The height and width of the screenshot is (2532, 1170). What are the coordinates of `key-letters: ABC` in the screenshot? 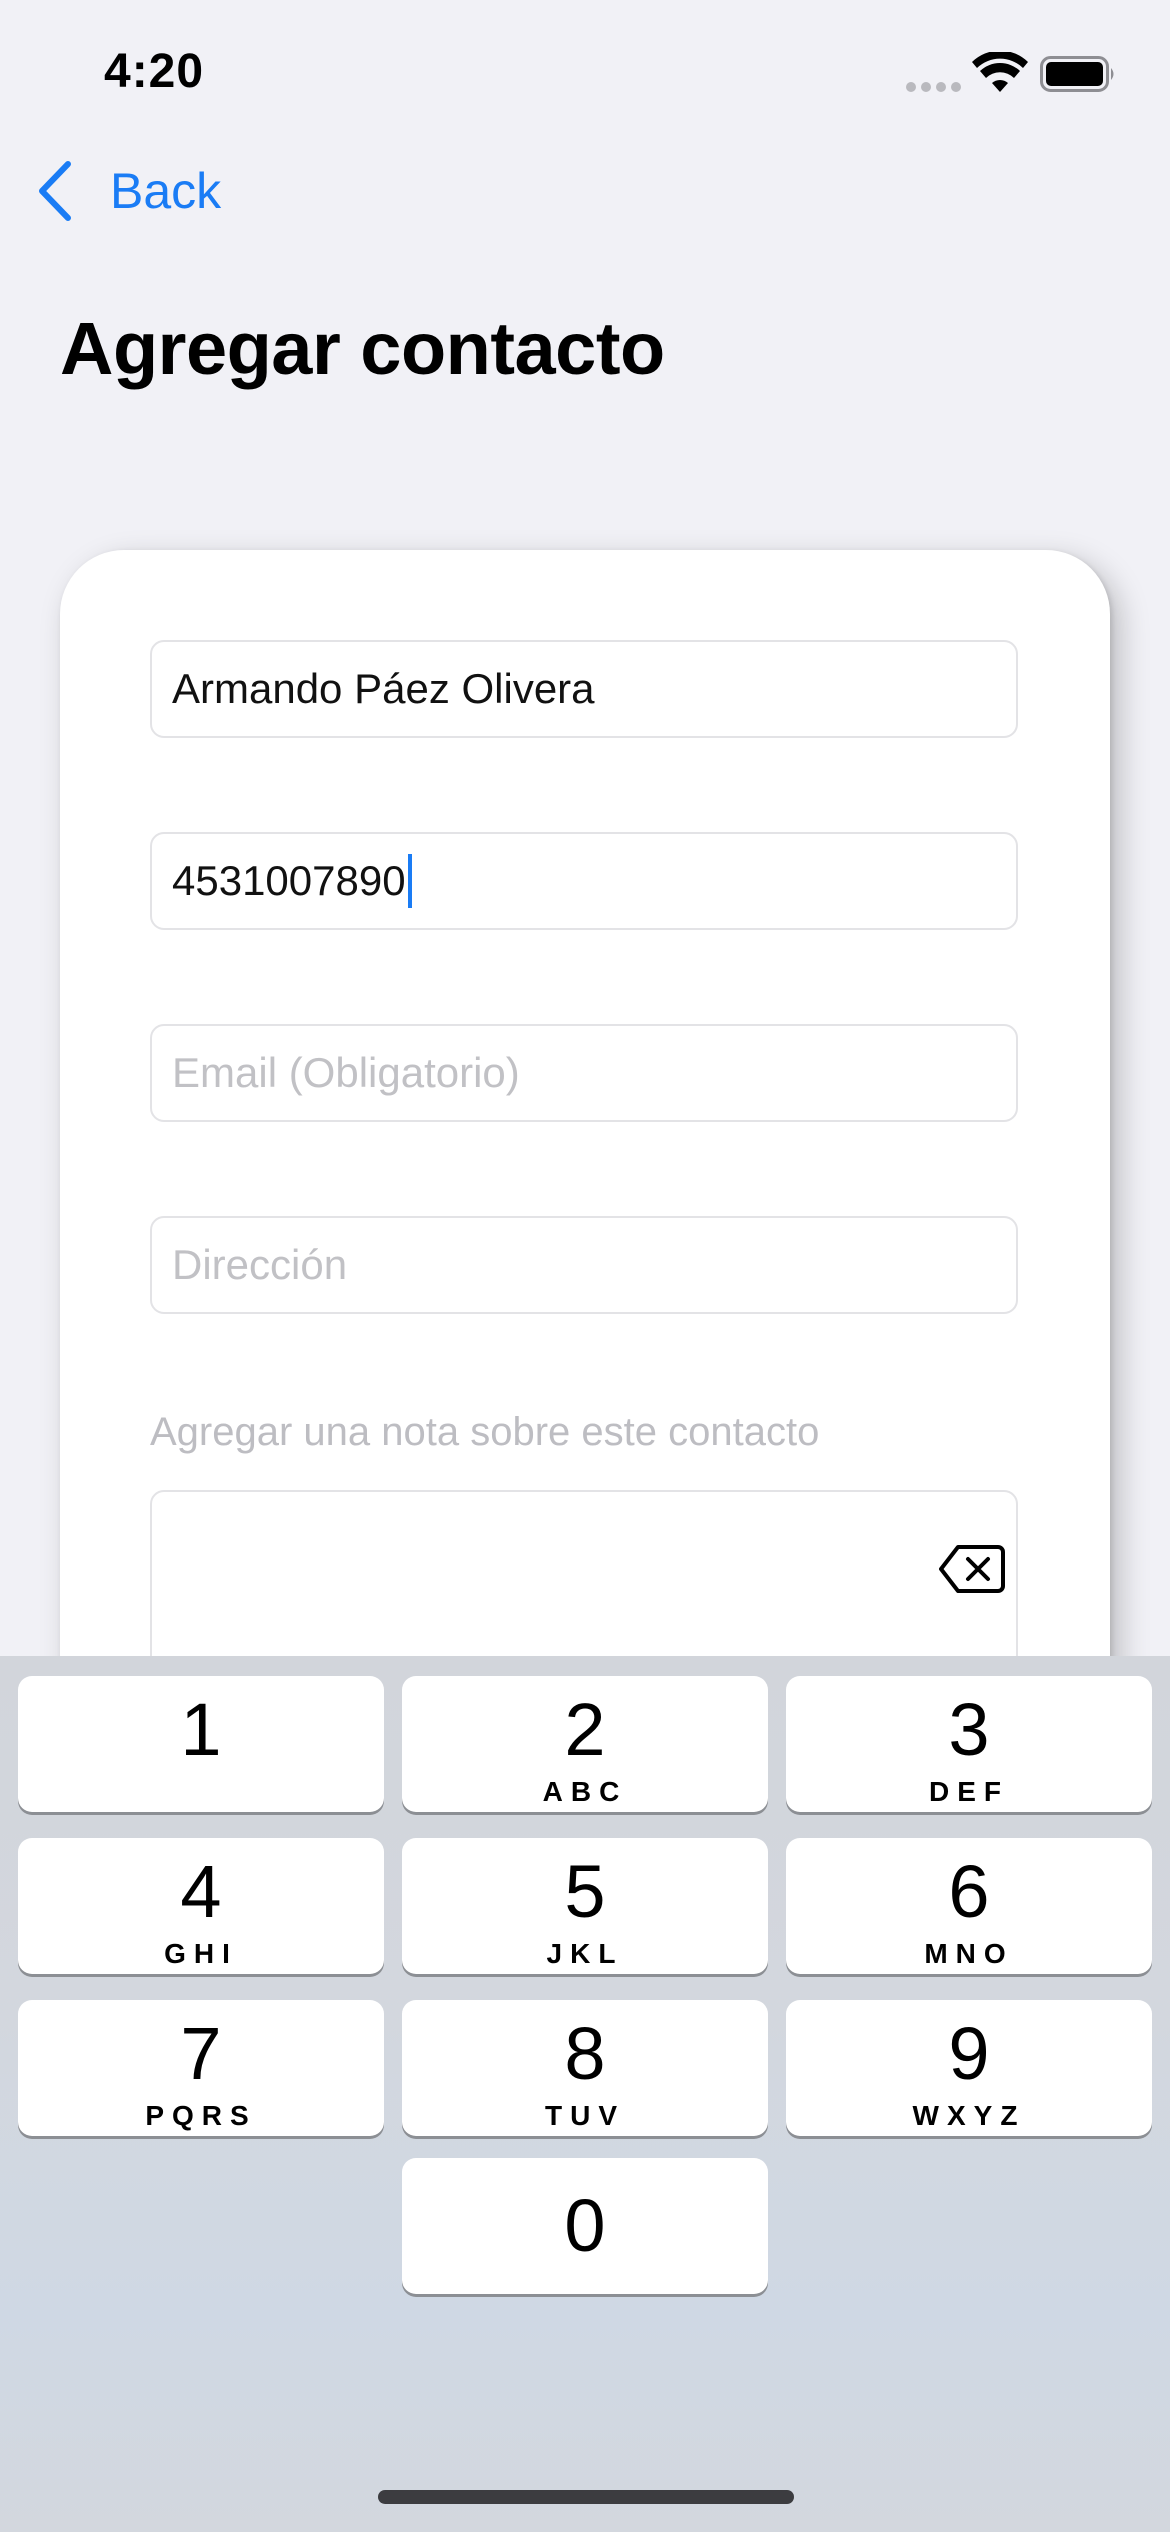 It's located at (585, 1791).